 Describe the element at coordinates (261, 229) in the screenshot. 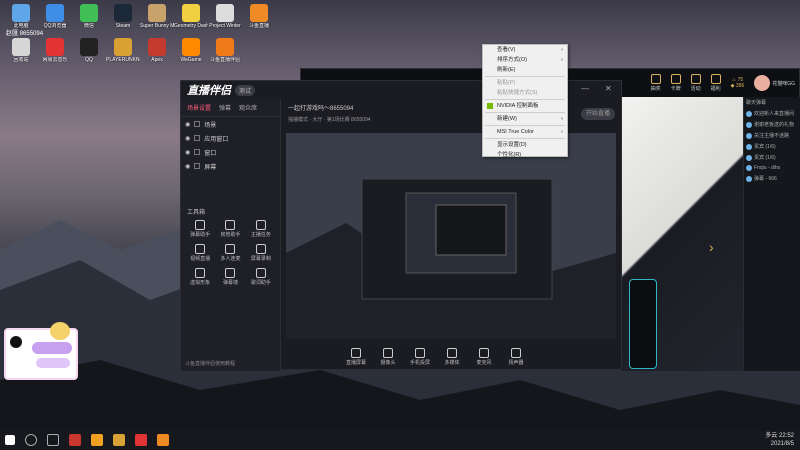

I see `tool-button: 主播任务` at that location.